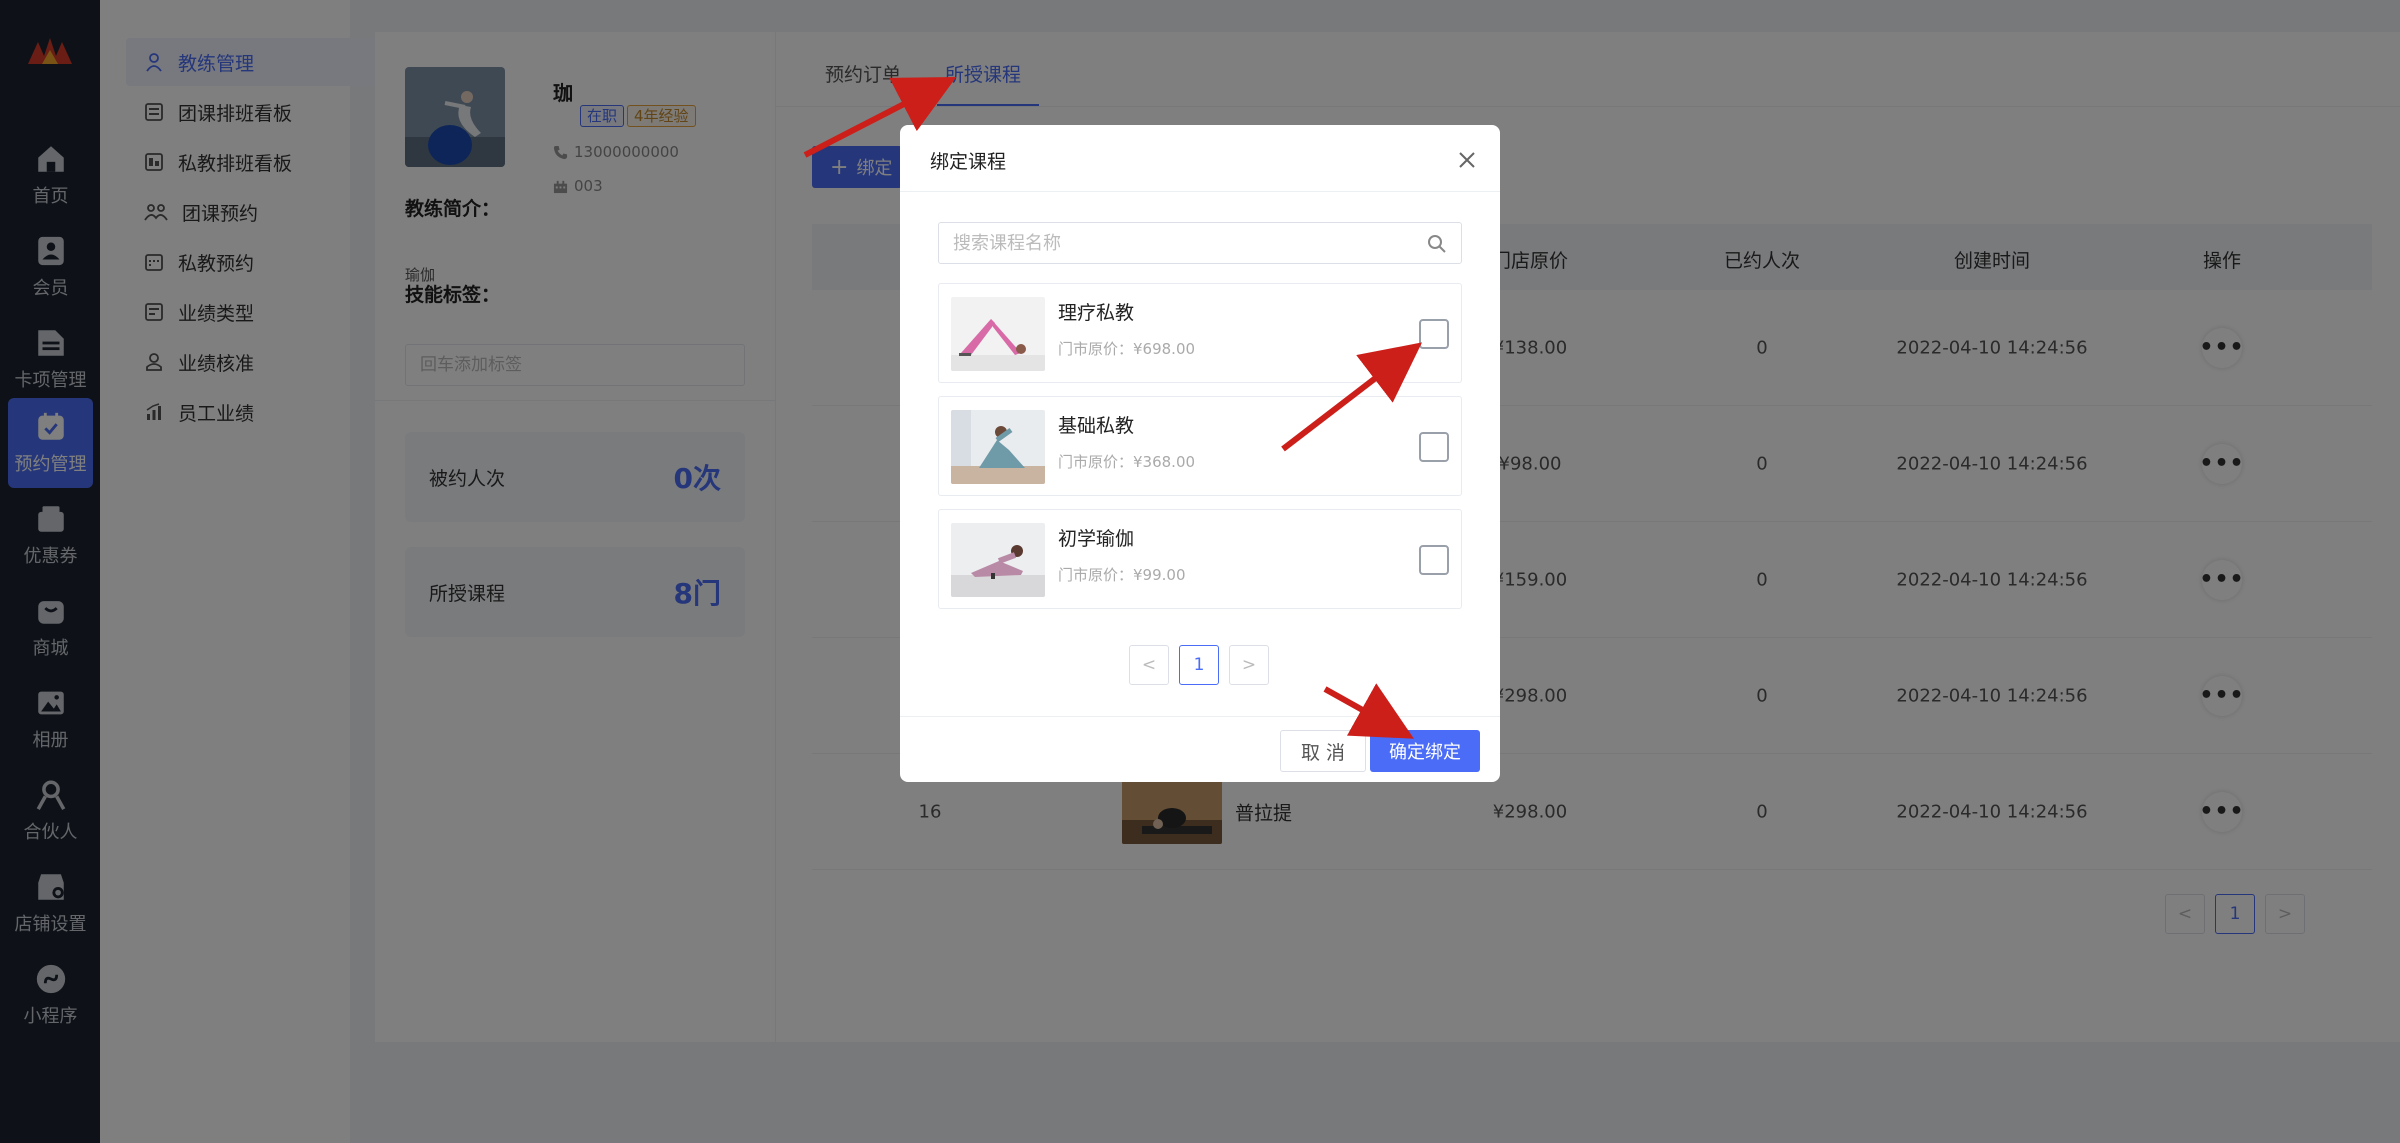  Describe the element at coordinates (1096, 313) in the screenshot. I see `course-name: 理疗私教` at that location.